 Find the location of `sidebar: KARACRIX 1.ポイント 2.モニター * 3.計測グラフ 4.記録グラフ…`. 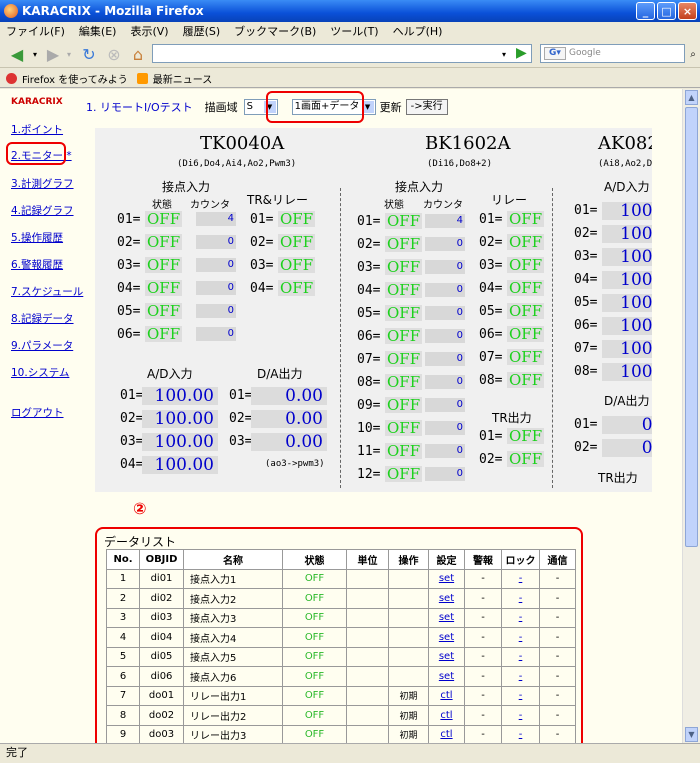

sidebar: KARACRIX 1.ポイント 2.モニター * 3.計測グラフ 4.記録グラフ… is located at coordinates (42, 416).